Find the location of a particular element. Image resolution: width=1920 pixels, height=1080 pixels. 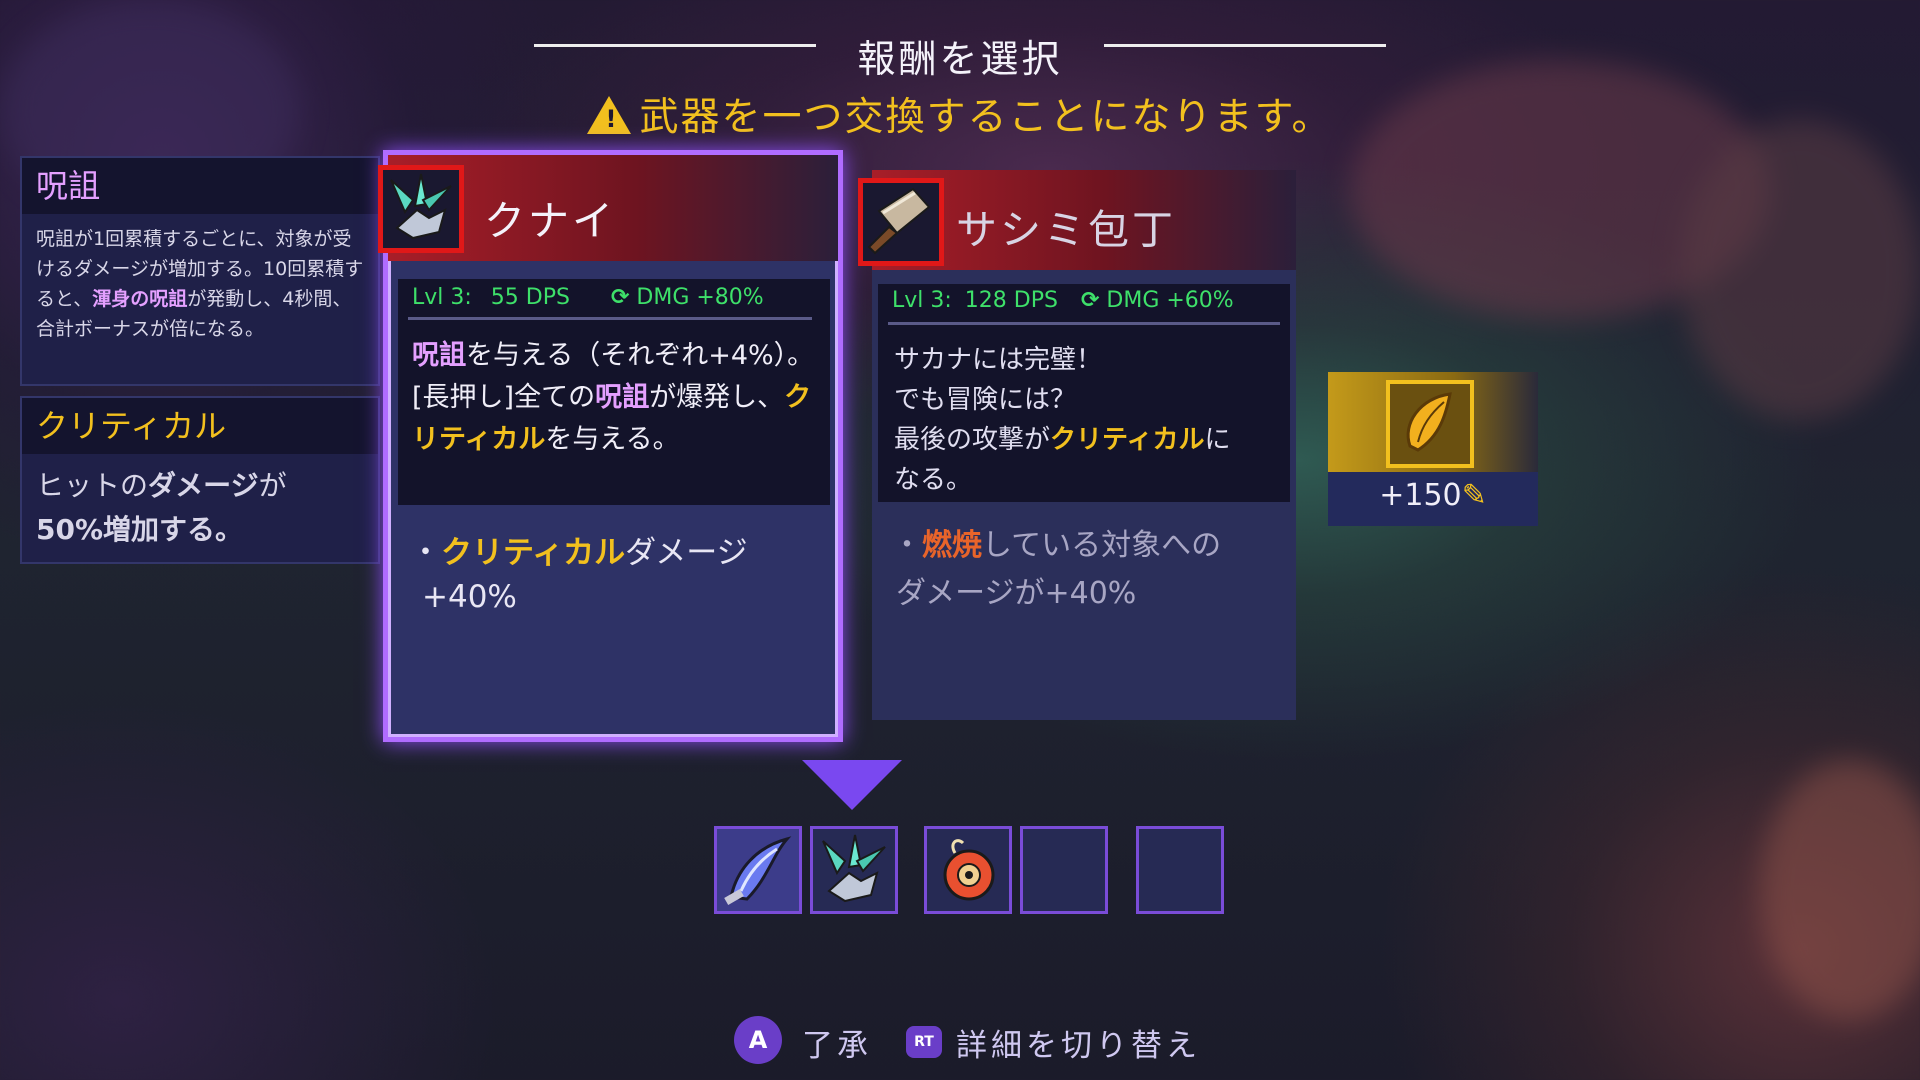

perk-text: ダメージが+40% is located at coordinates (1016, 593).